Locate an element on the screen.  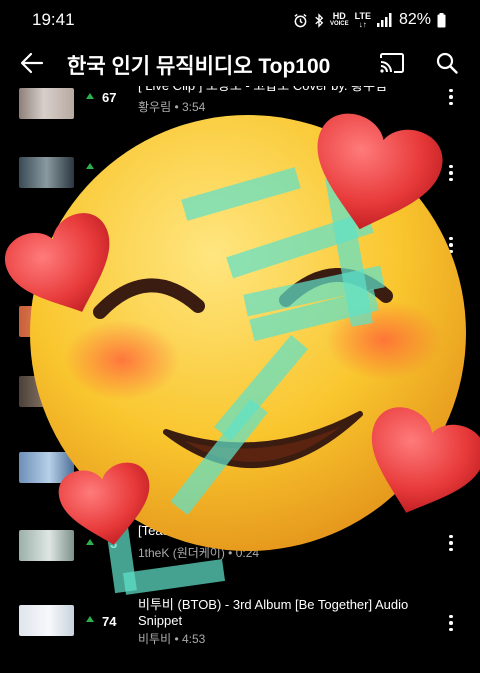
lte-indicator: LTE ↓↑ is located at coordinates (363, 20).